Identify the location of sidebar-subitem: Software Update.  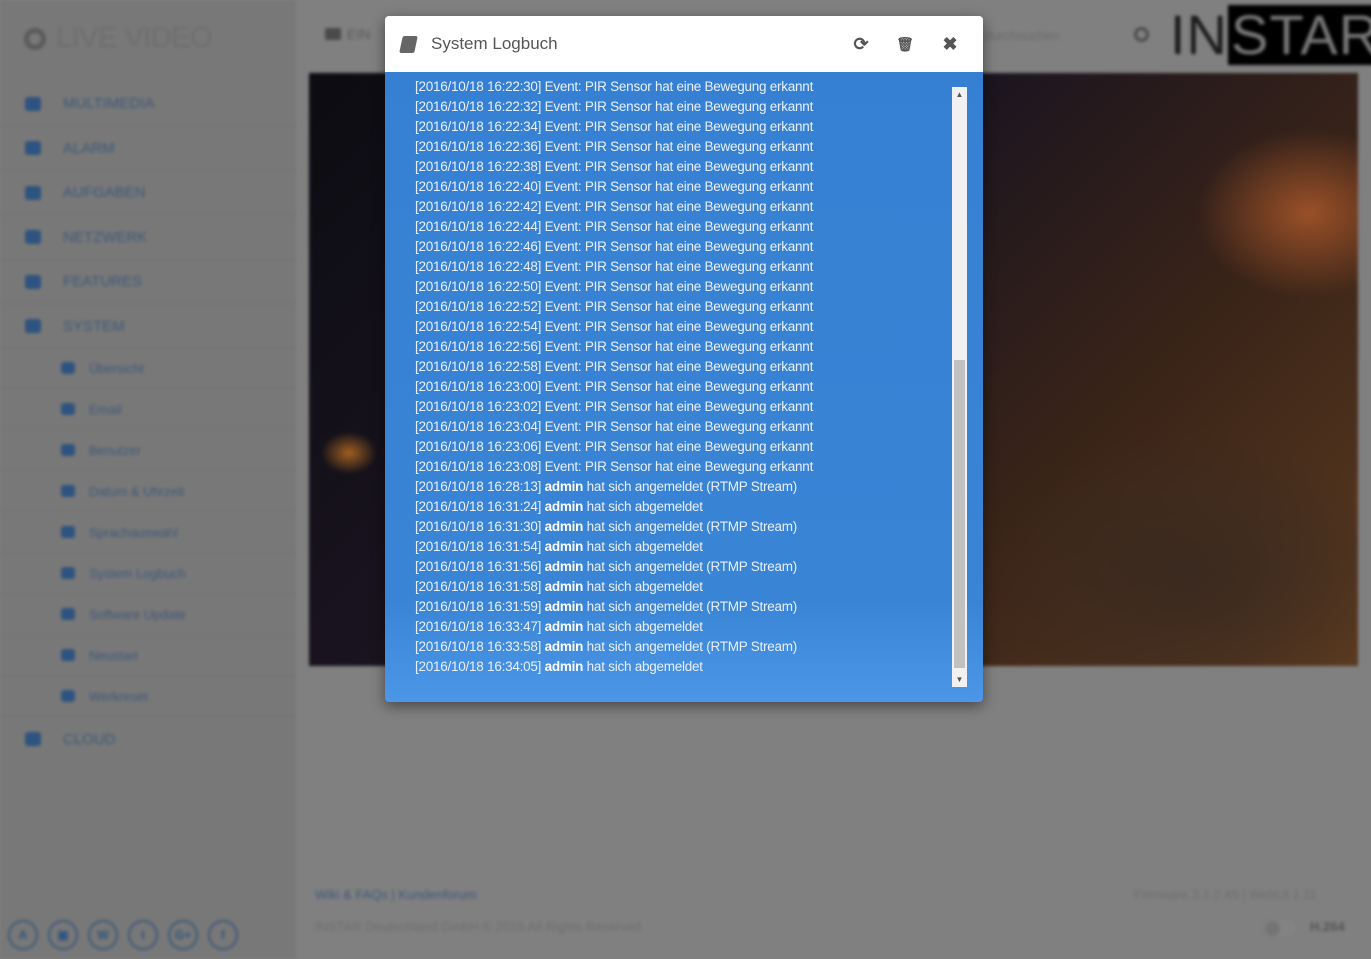
(148, 614).